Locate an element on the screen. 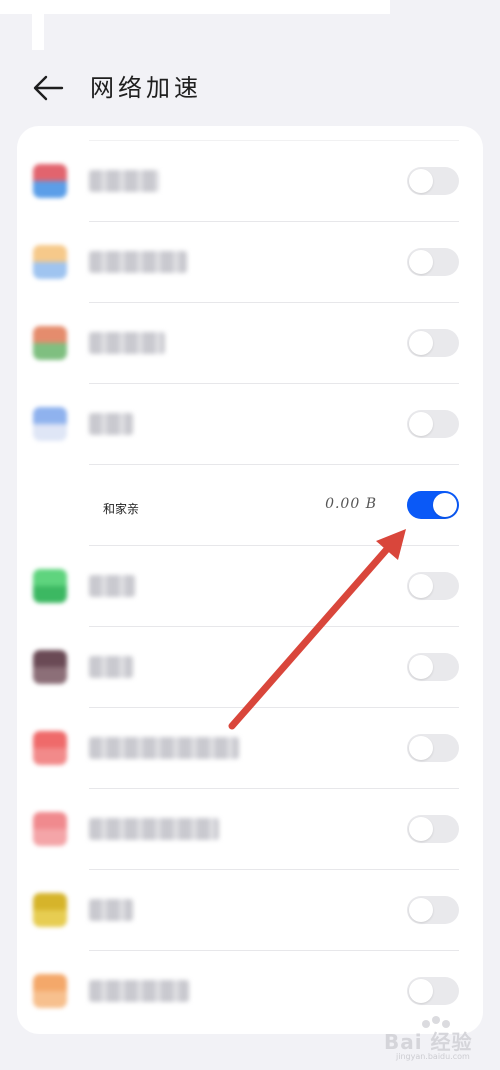  back-button is located at coordinates (48, 88).